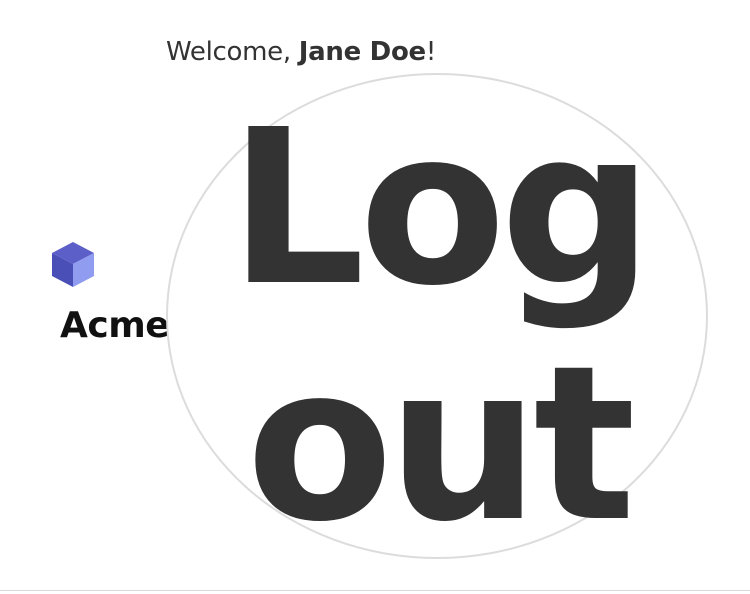 The image size is (750, 594). I want to click on welcome-message: Welcome, Jane Doe!, so click(301, 52).